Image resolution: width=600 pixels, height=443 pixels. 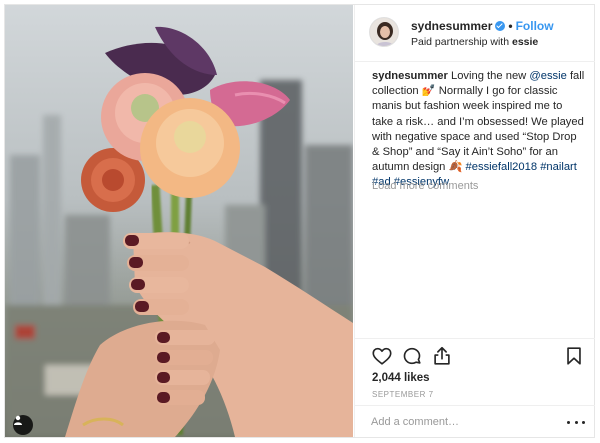 I want to click on avatar, so click(x=384, y=32).